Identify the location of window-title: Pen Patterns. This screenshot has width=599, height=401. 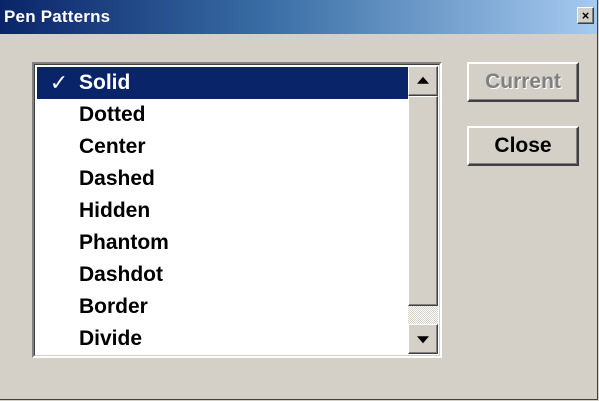
(57, 16).